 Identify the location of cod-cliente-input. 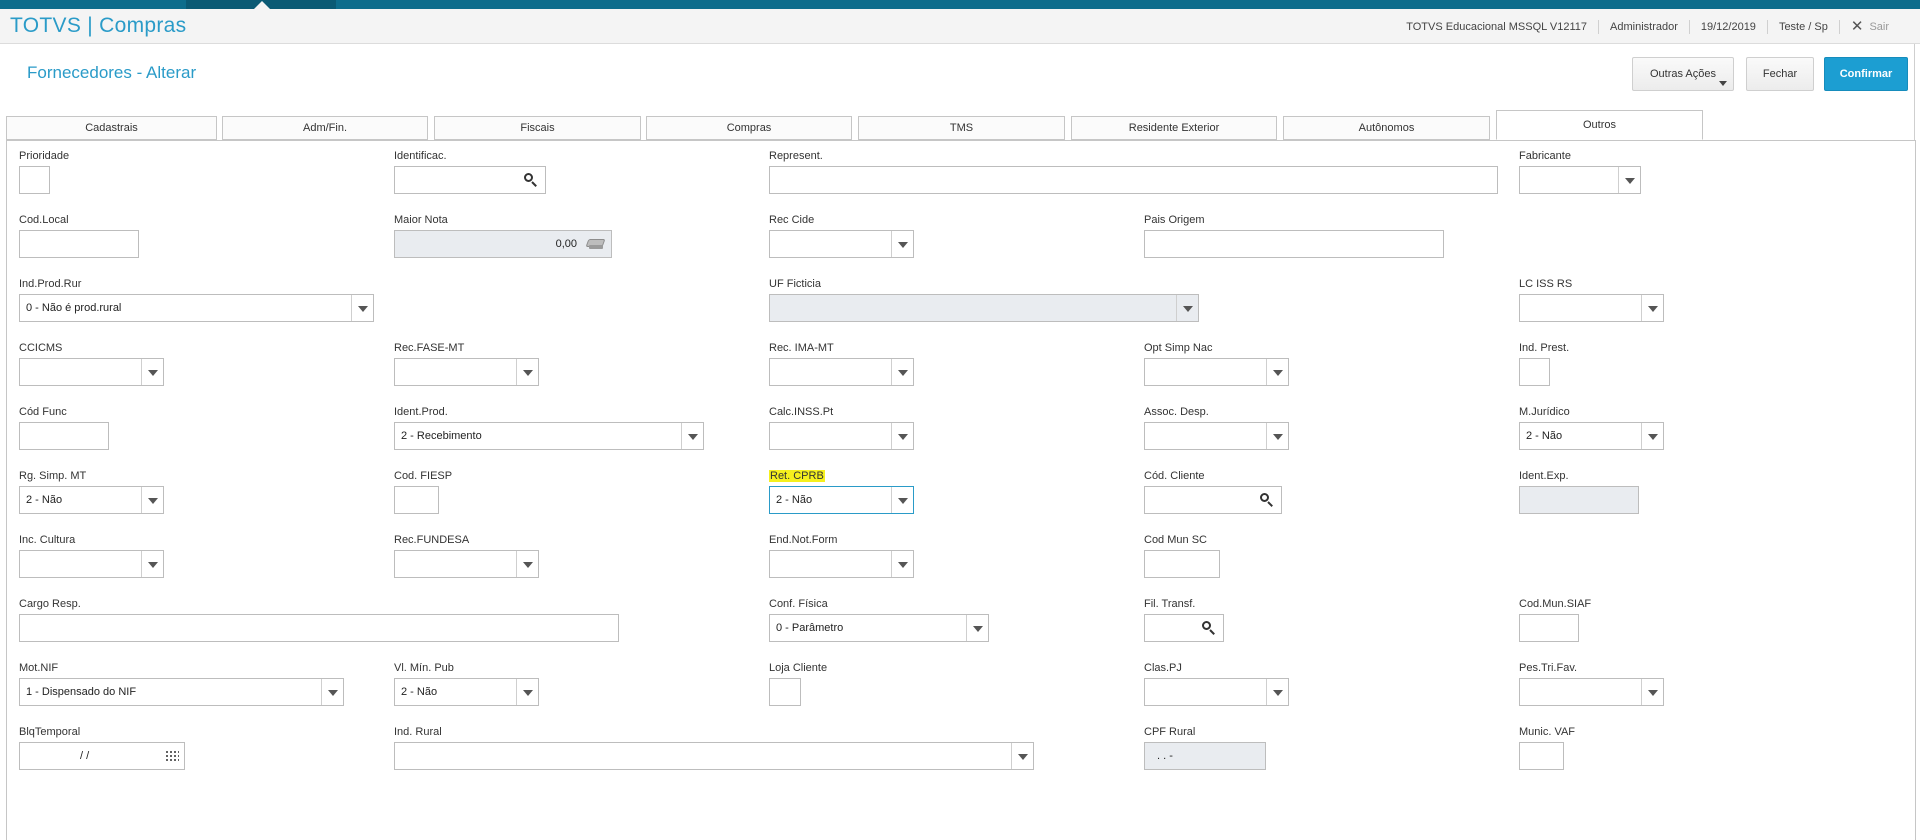
(1213, 500).